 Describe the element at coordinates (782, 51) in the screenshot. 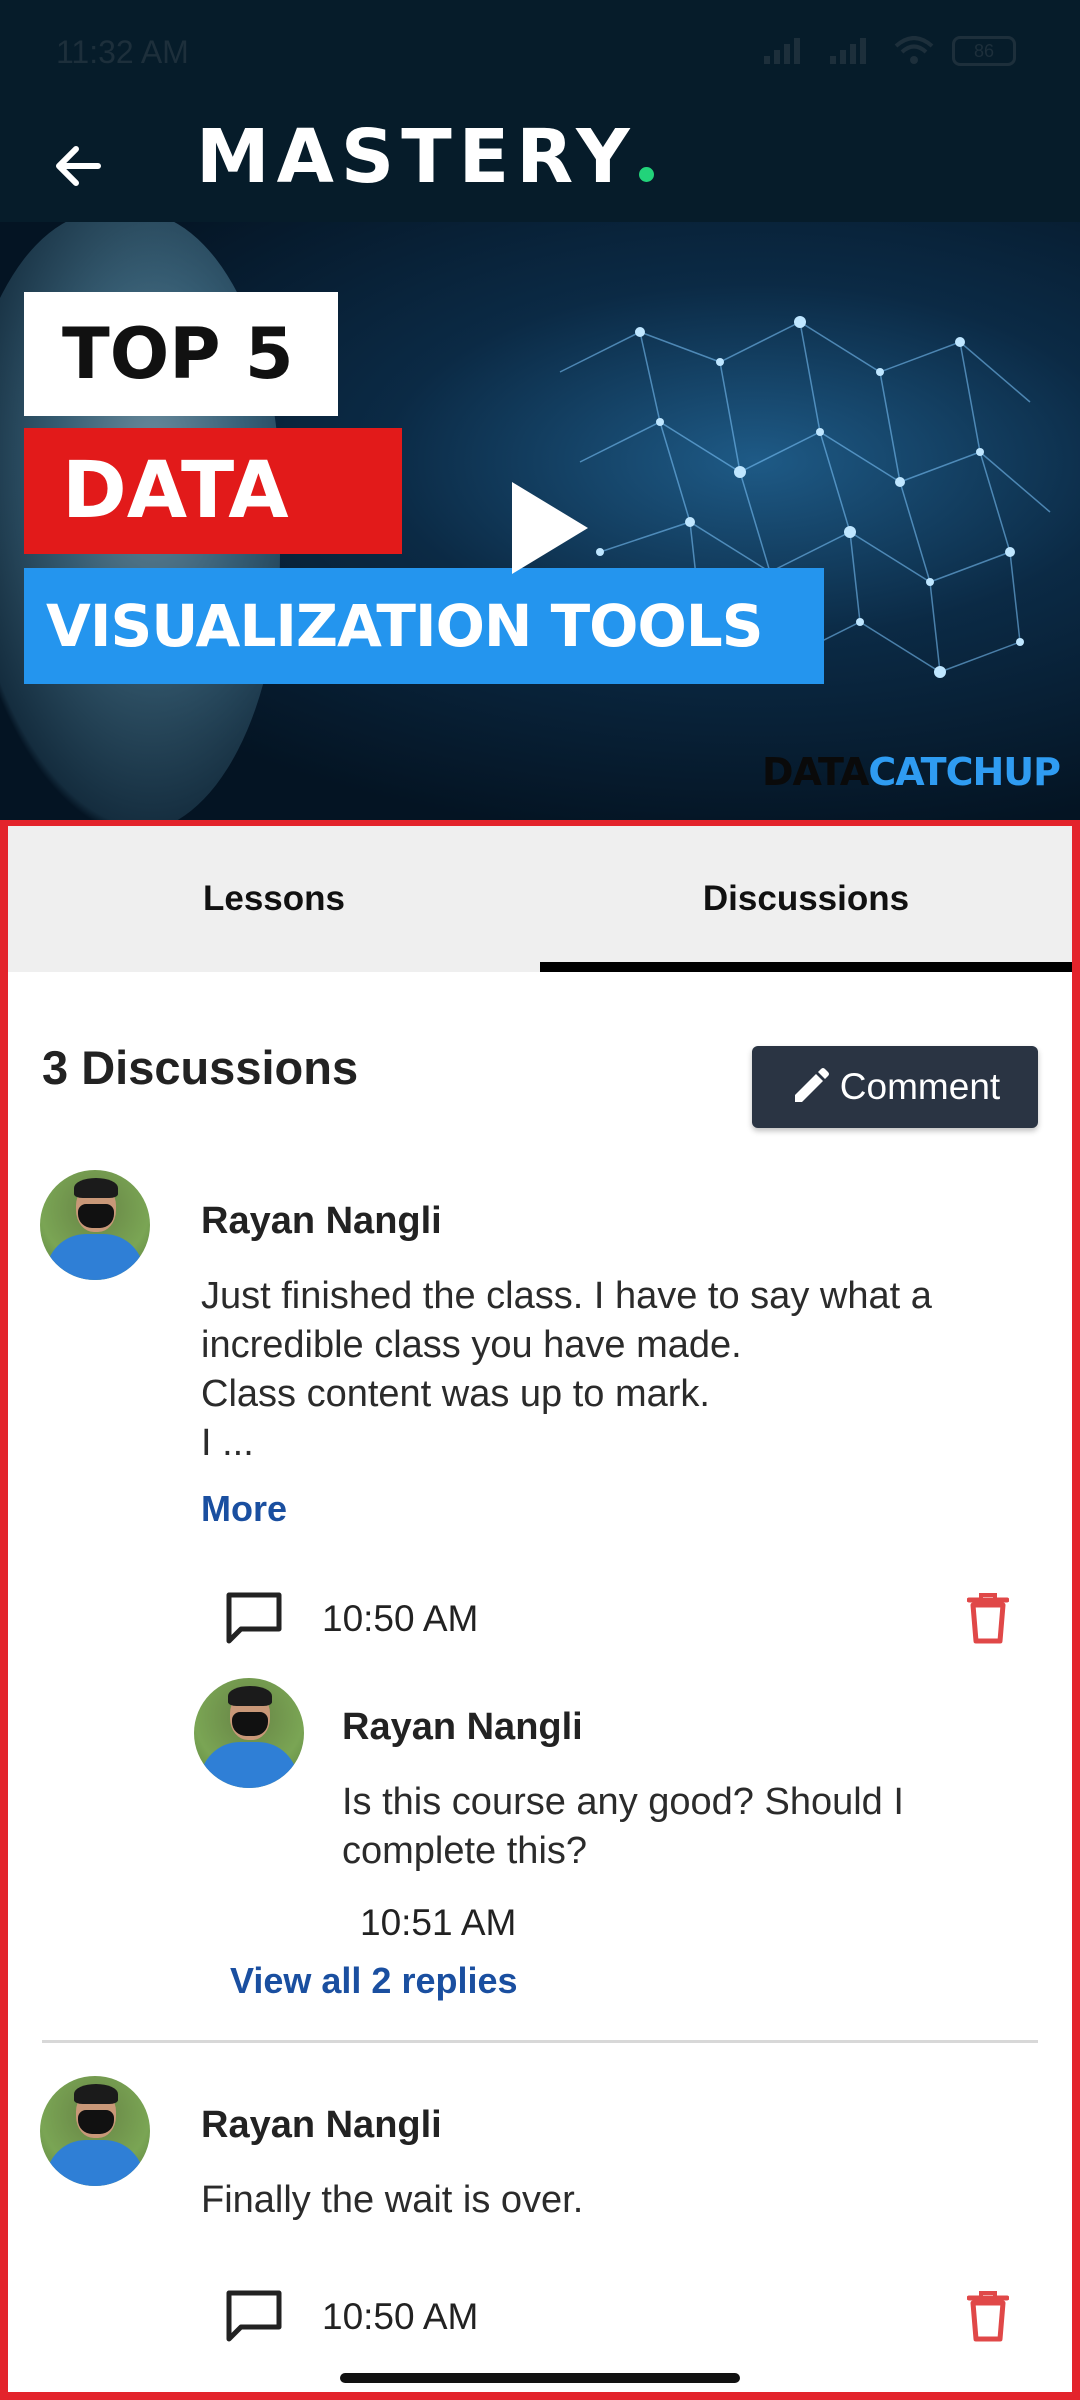

I see `signal-icon` at that location.